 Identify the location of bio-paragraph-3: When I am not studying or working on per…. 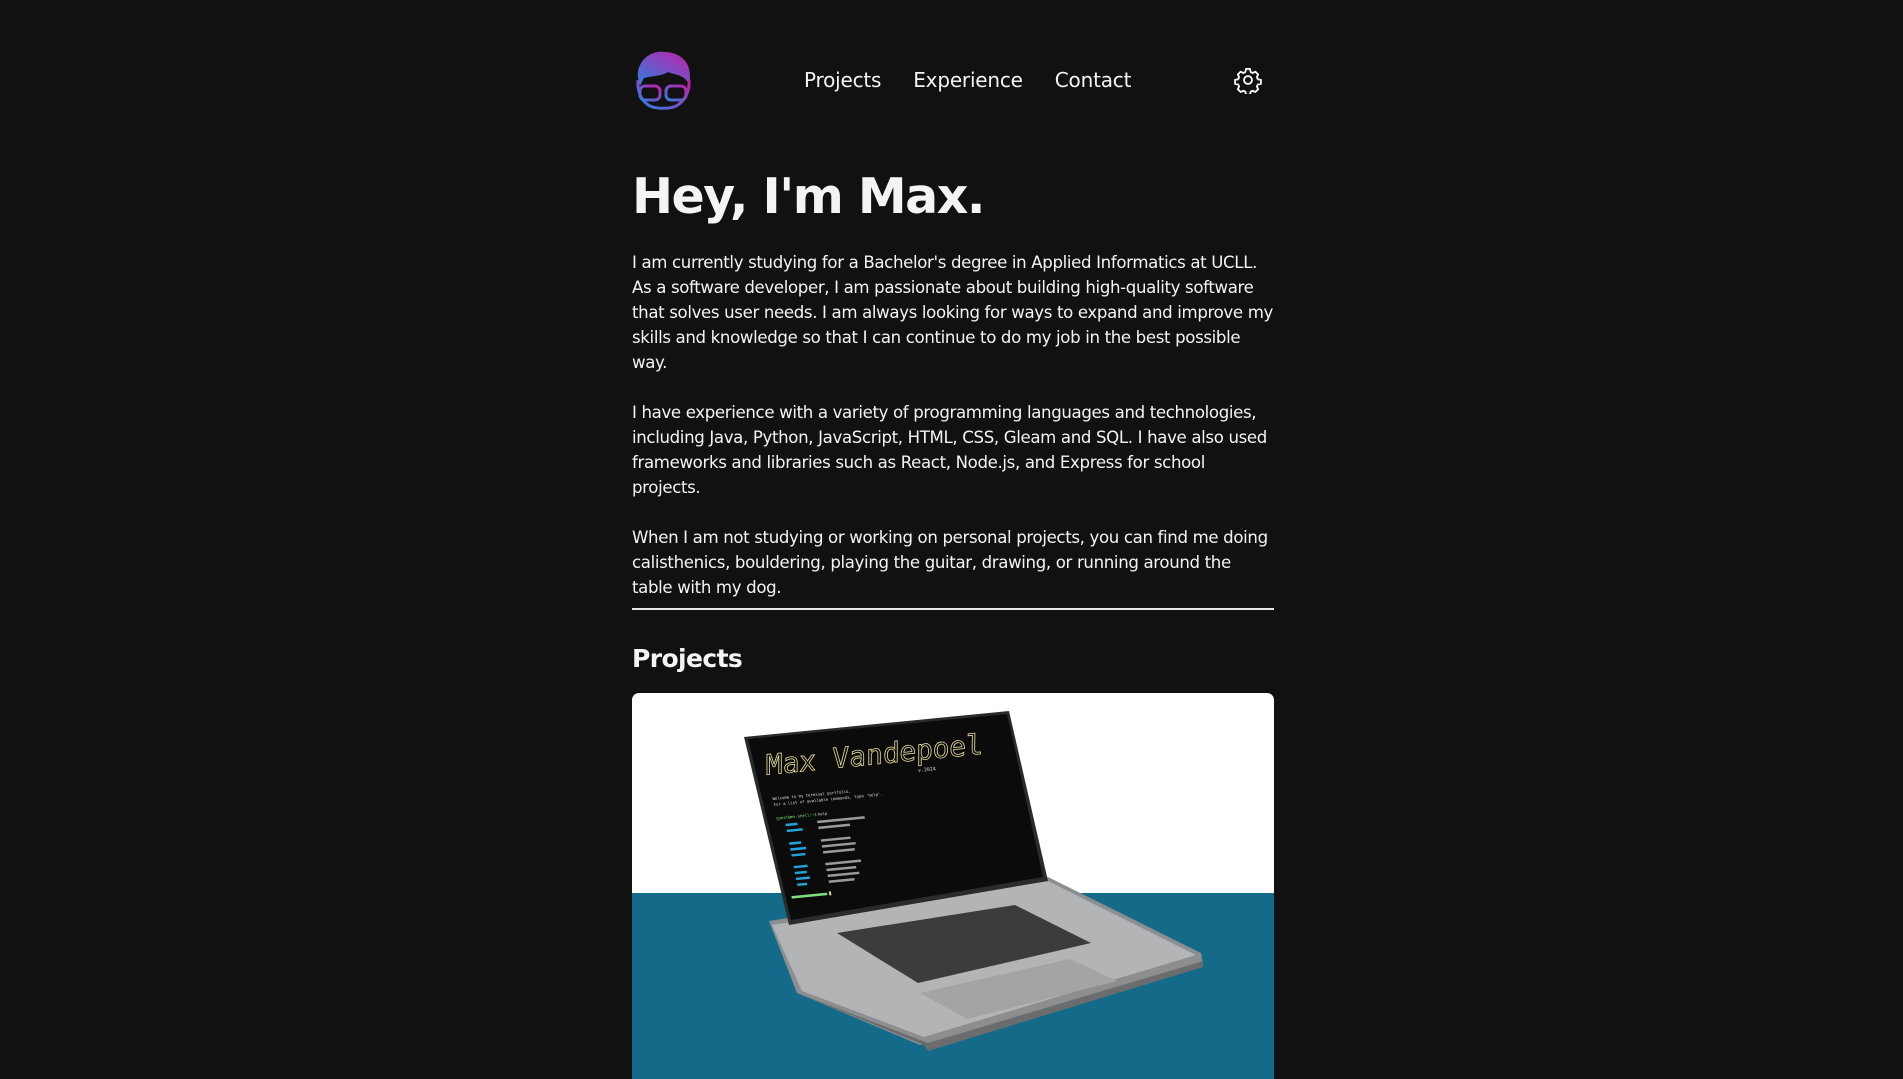
(950, 562).